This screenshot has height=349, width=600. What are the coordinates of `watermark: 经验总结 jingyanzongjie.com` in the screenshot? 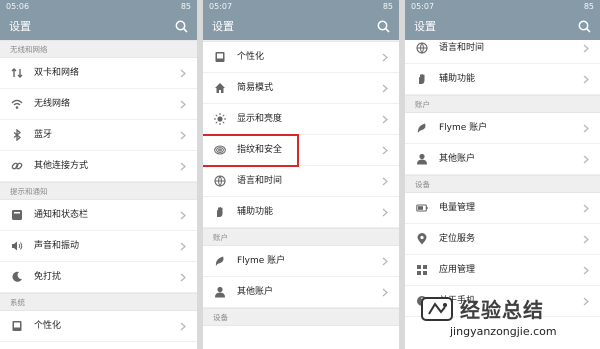 It's located at (510, 319).